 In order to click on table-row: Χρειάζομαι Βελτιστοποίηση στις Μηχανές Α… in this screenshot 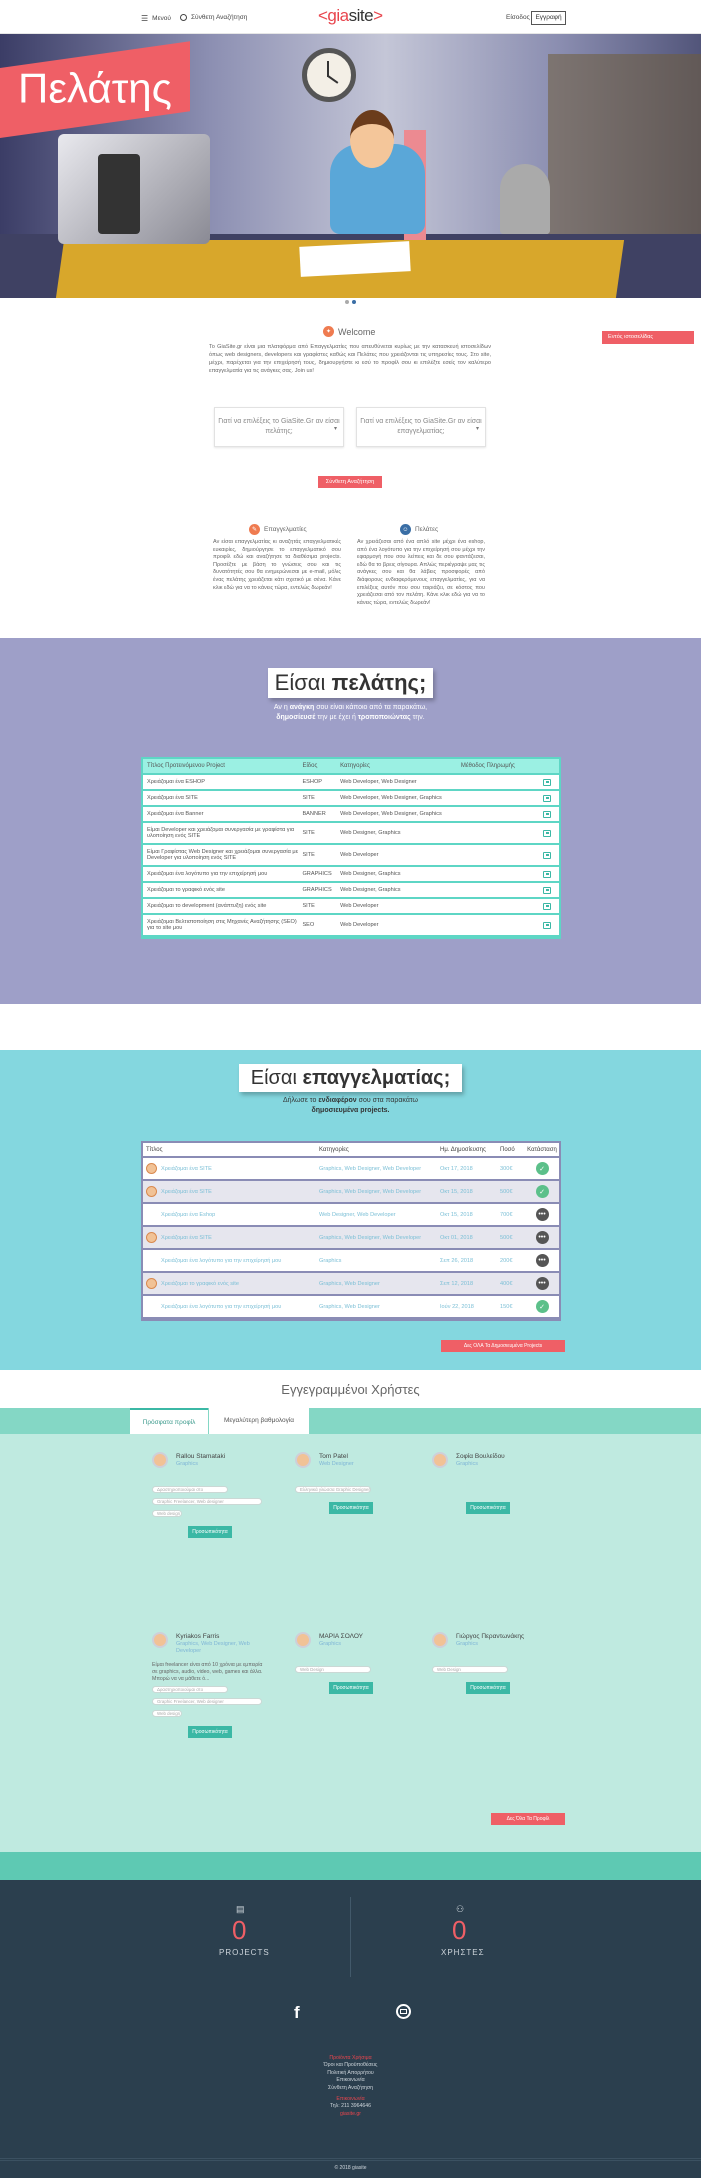, I will do `click(351, 926)`.